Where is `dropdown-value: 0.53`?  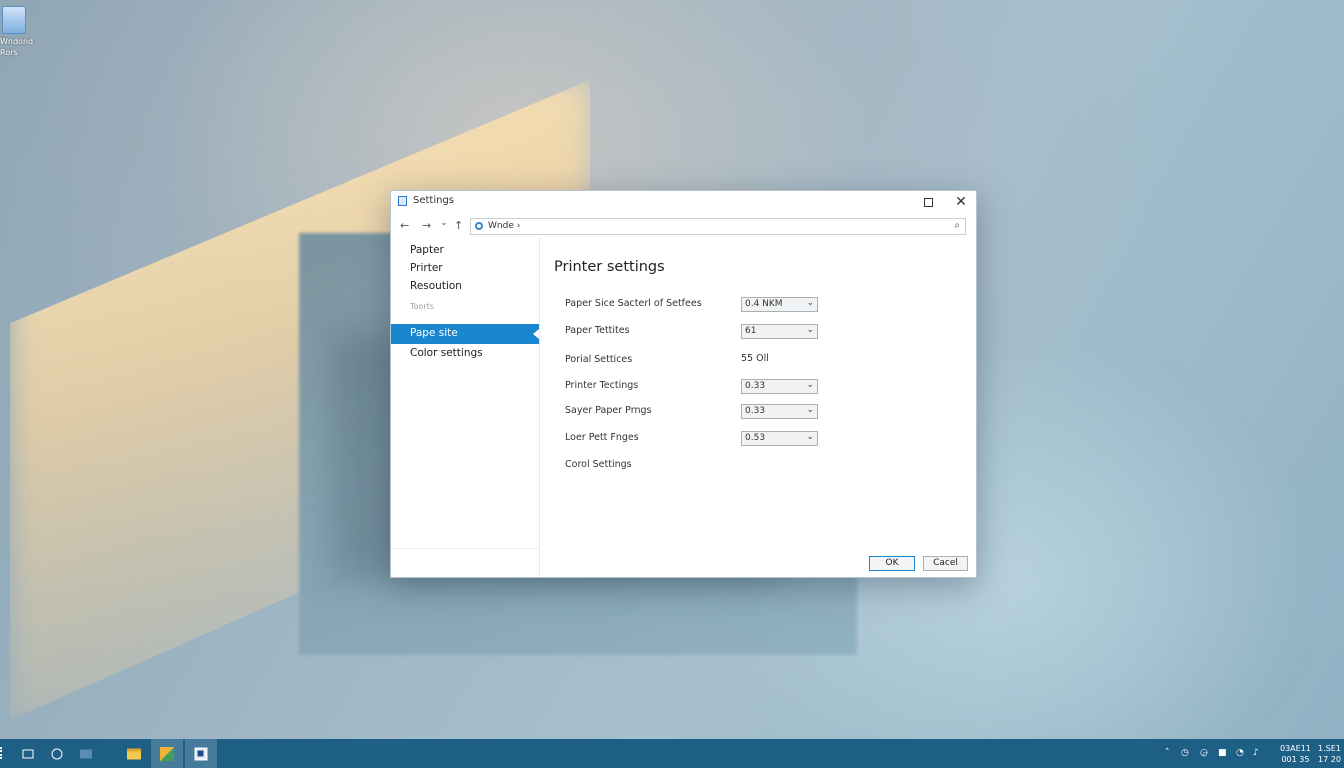 dropdown-value: 0.53 is located at coordinates (755, 438).